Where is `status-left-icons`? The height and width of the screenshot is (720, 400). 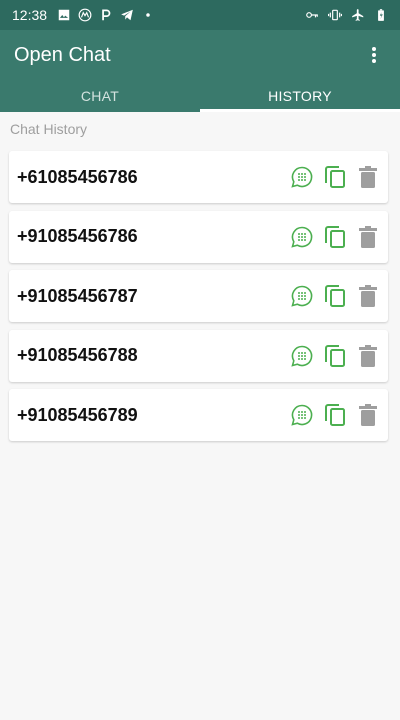
status-left-icons is located at coordinates (106, 15).